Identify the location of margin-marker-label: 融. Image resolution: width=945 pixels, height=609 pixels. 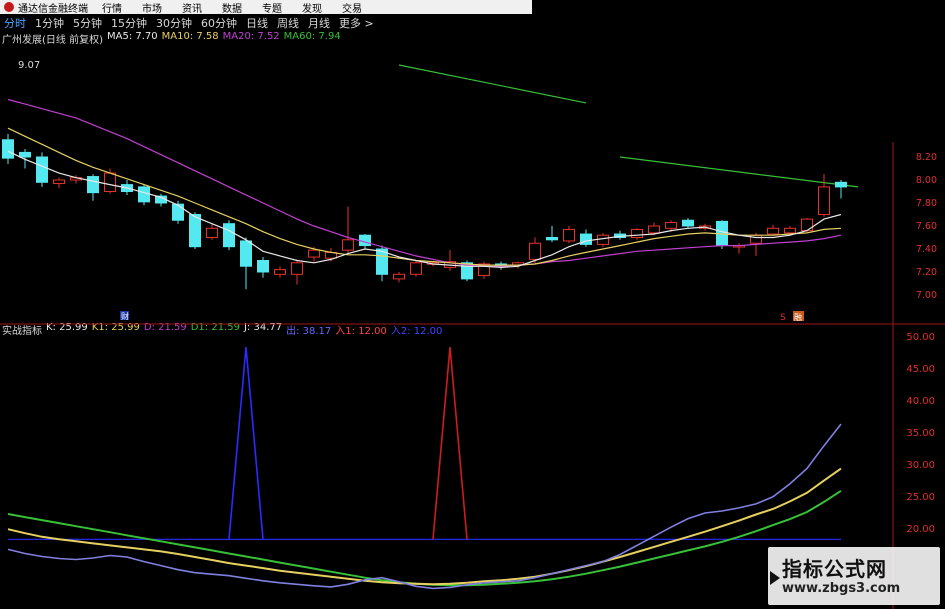
(798, 317).